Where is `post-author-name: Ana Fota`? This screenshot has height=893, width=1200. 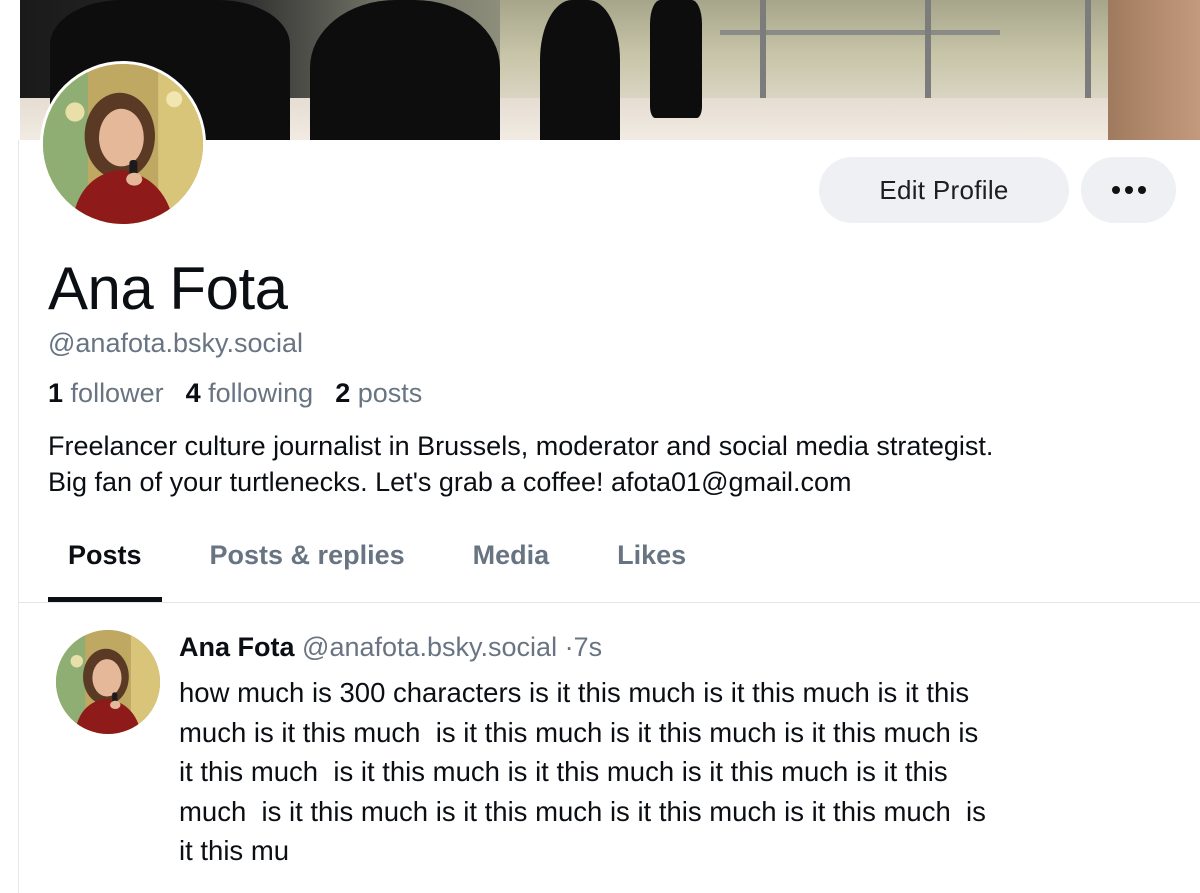 post-author-name: Ana Fota is located at coordinates (237, 647).